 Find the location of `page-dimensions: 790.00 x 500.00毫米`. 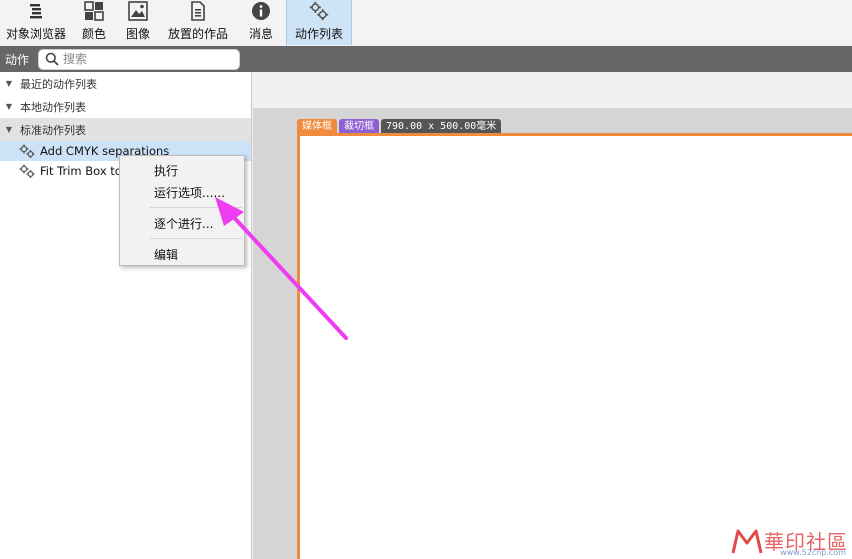

page-dimensions: 790.00 x 500.00毫米 is located at coordinates (441, 126).